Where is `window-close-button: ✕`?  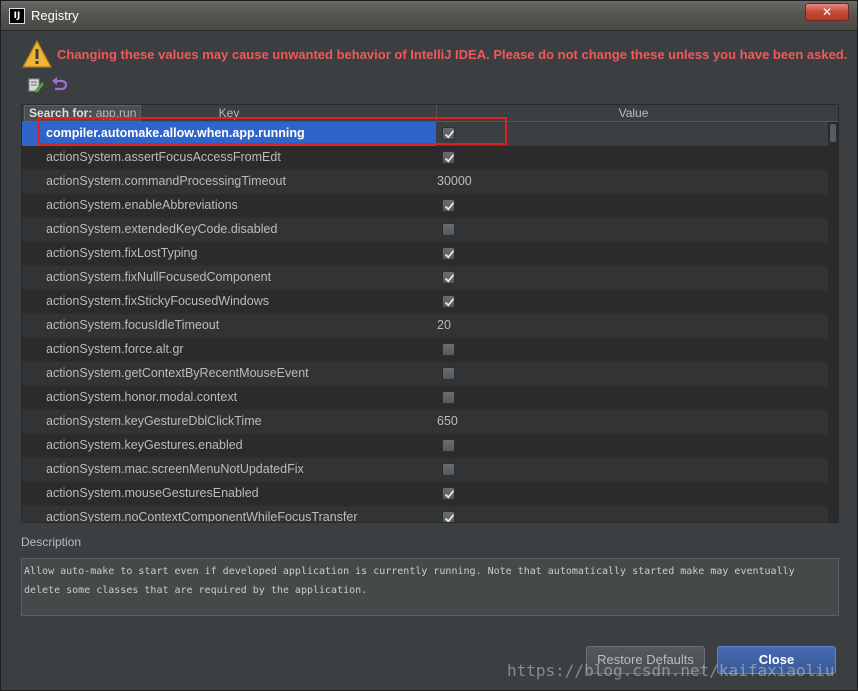 window-close-button: ✕ is located at coordinates (827, 12).